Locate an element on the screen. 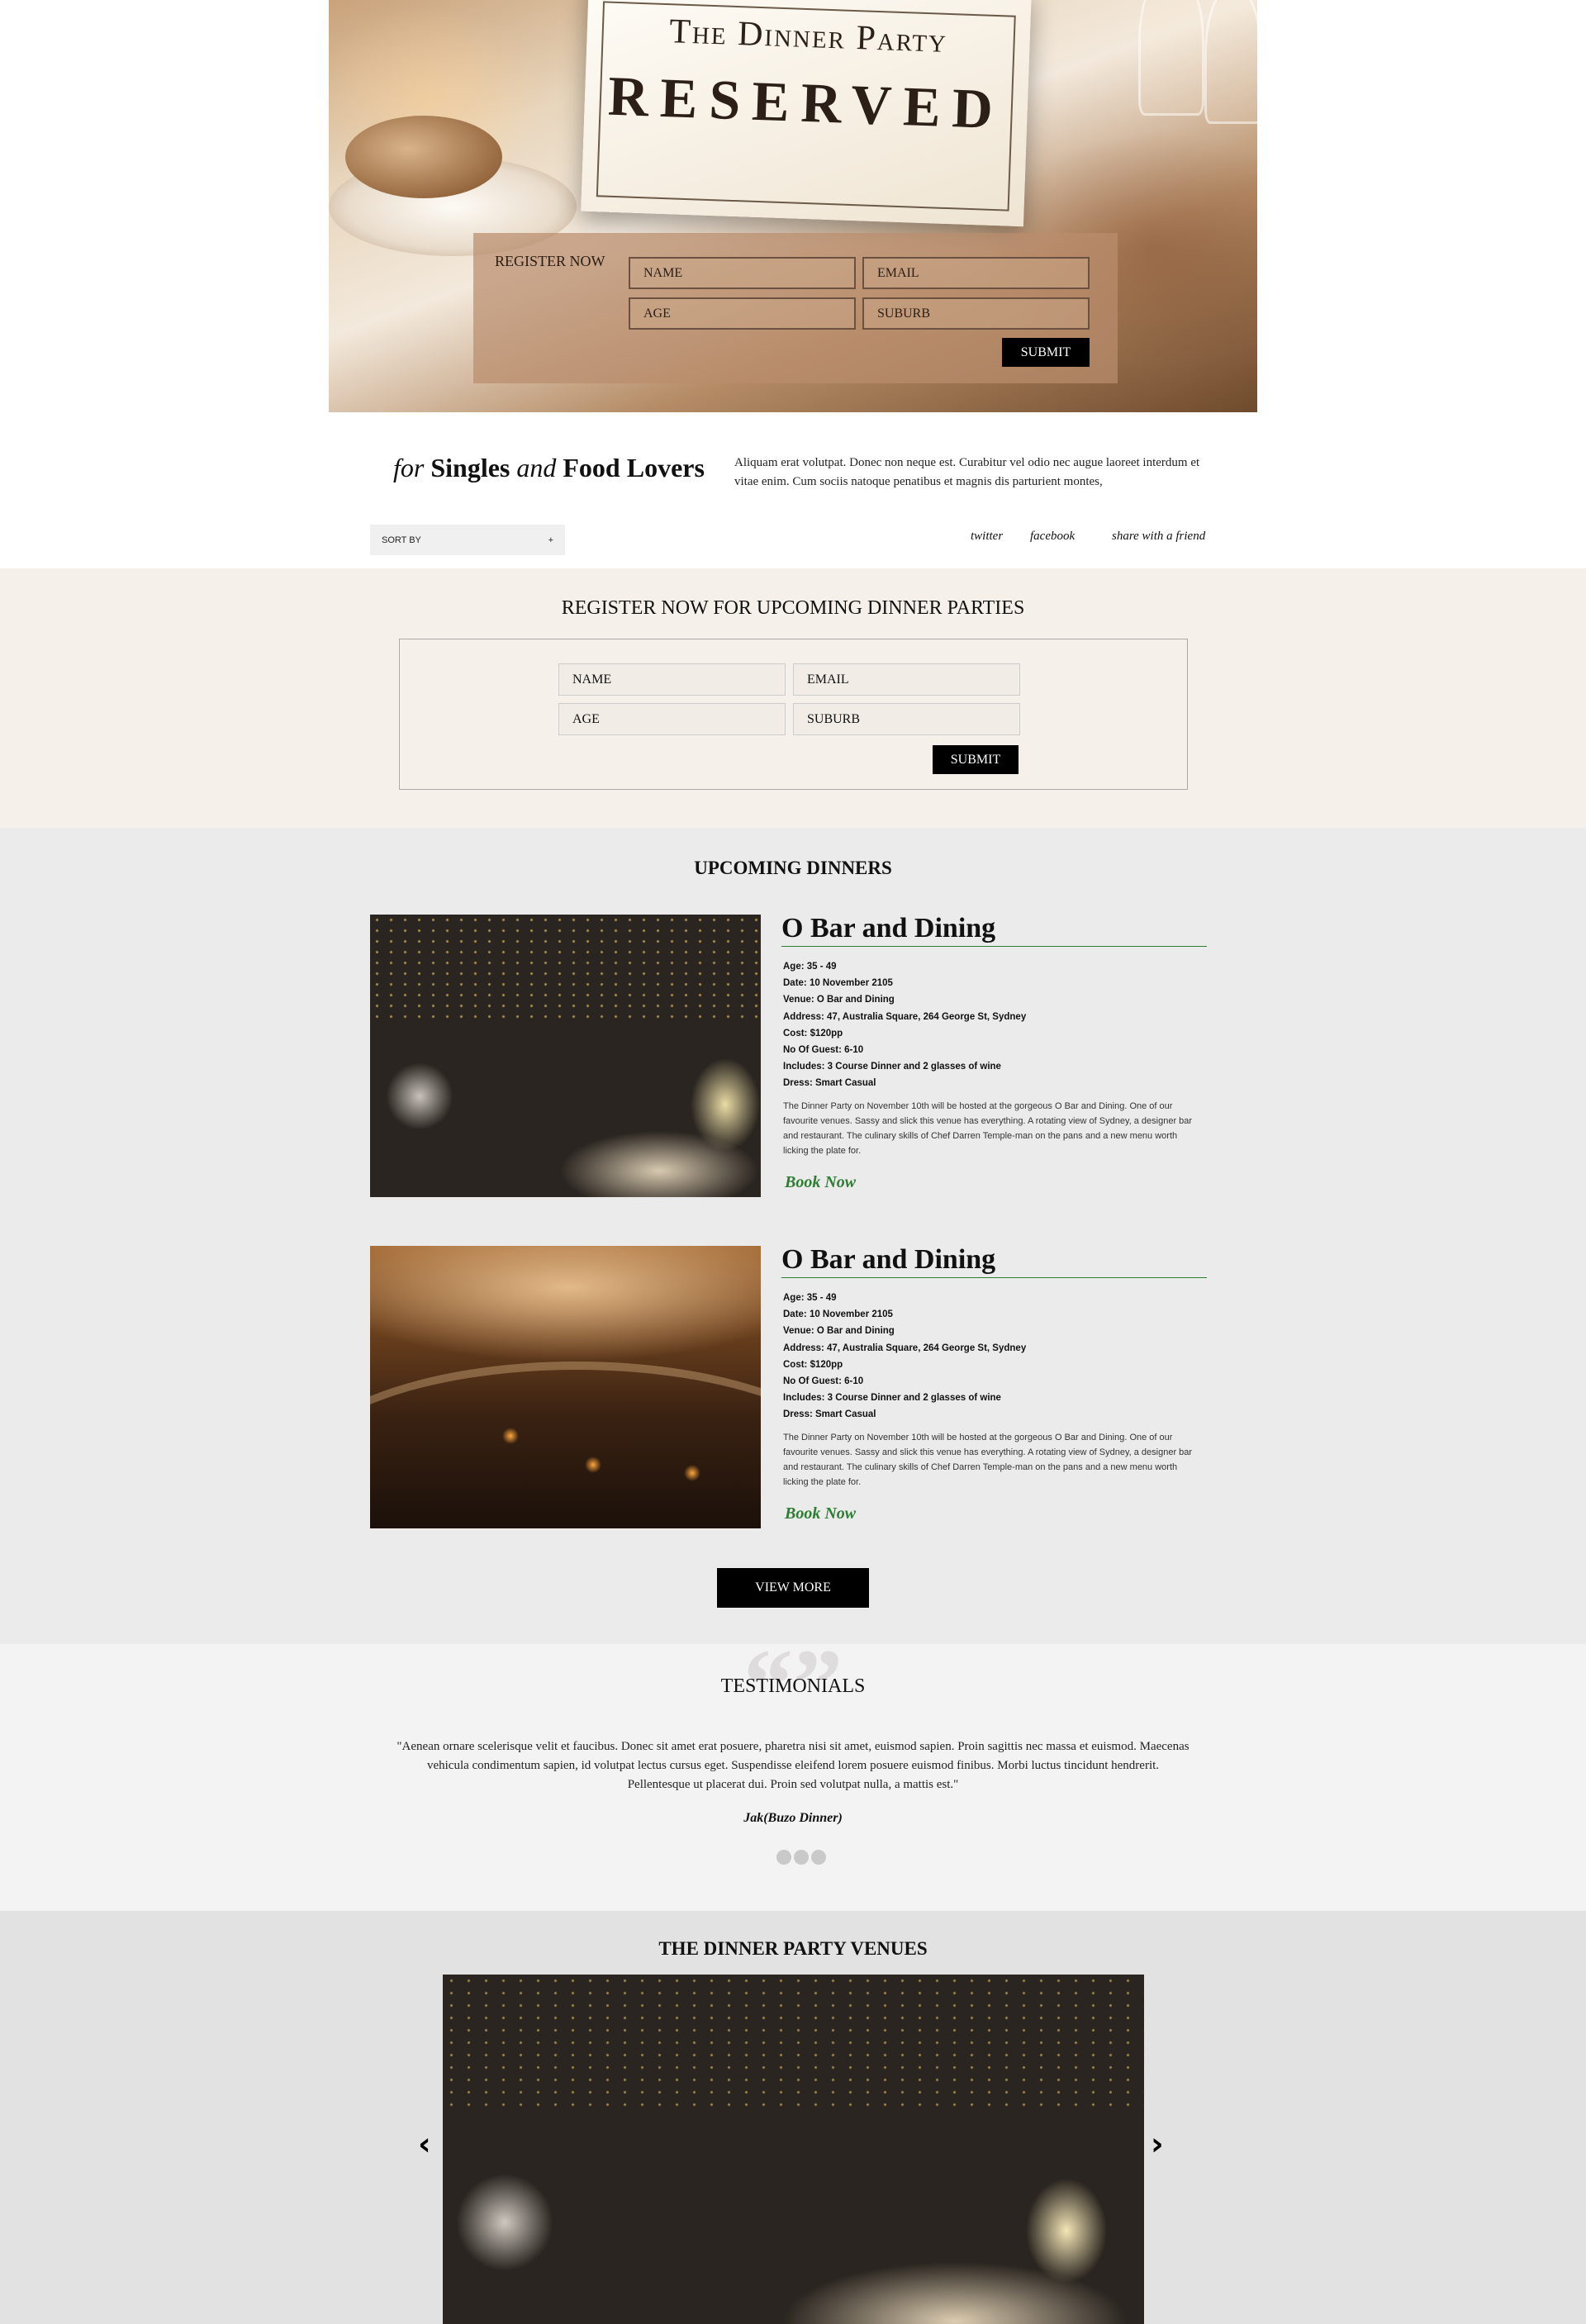 The image size is (1586, 2324). register-now-label: REGISTER NOW is located at coordinates (550, 261).